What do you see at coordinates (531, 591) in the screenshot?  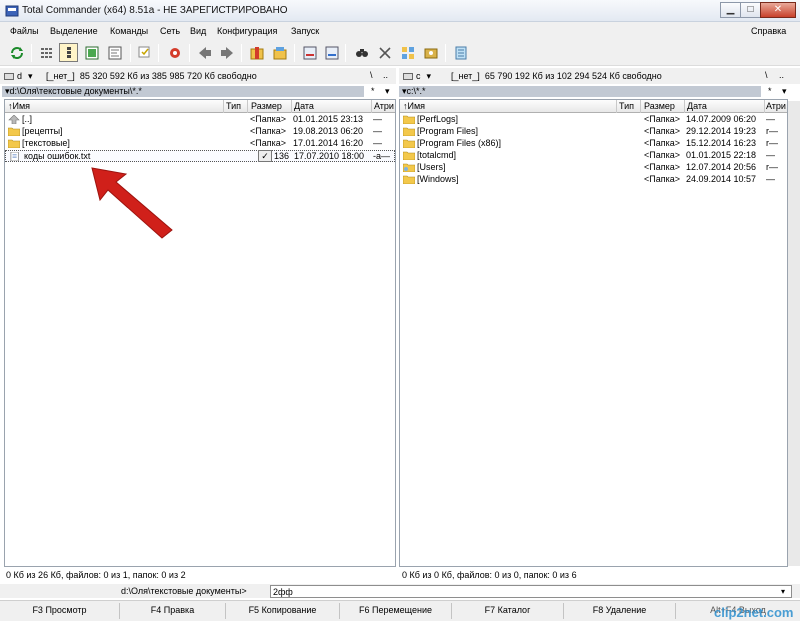 I see `command-input` at bounding box center [531, 591].